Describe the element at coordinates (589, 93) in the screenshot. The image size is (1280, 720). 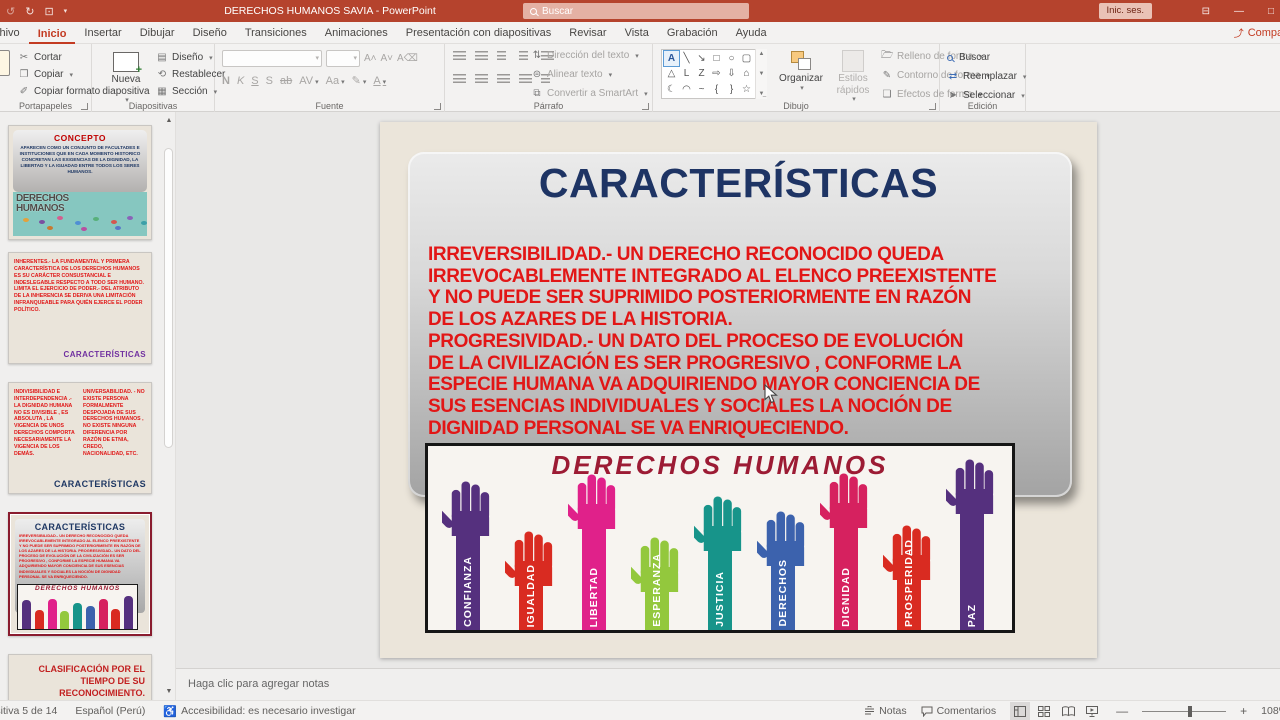
I see `convert-smartart-button: ⧉ Convertir a SmartArt ▾` at that location.